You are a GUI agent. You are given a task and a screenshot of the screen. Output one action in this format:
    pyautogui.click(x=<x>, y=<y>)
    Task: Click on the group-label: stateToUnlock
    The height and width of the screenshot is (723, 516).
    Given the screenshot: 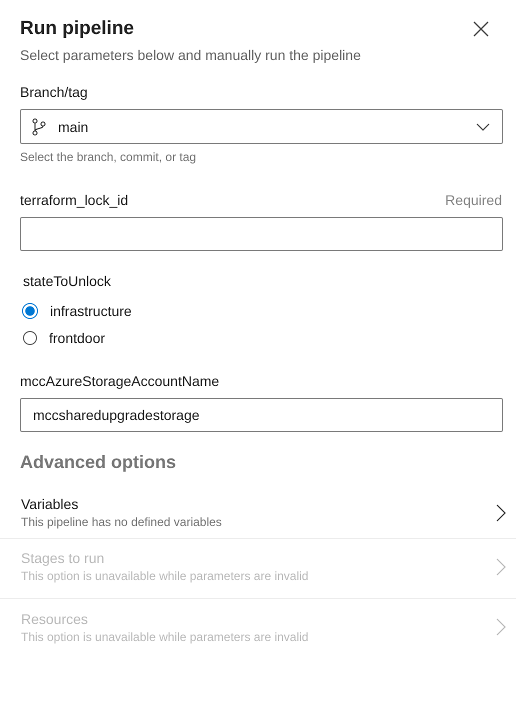 What is the action you would take?
    pyautogui.click(x=67, y=281)
    